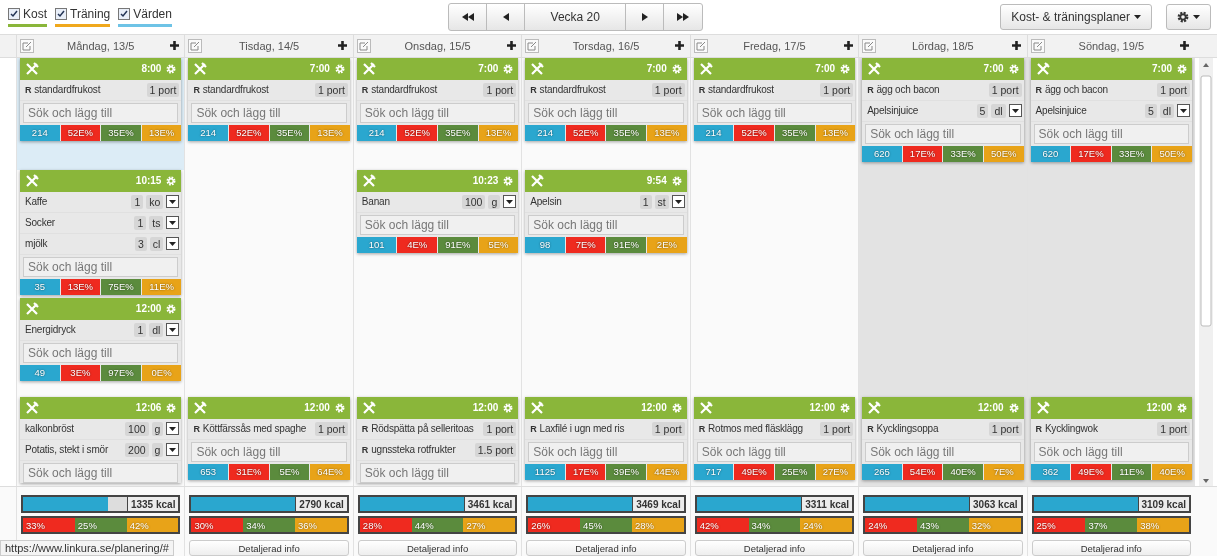 The image size is (1217, 556). What do you see at coordinates (208, 471) in the screenshot?
I see `nutrition-value: 653` at bounding box center [208, 471].